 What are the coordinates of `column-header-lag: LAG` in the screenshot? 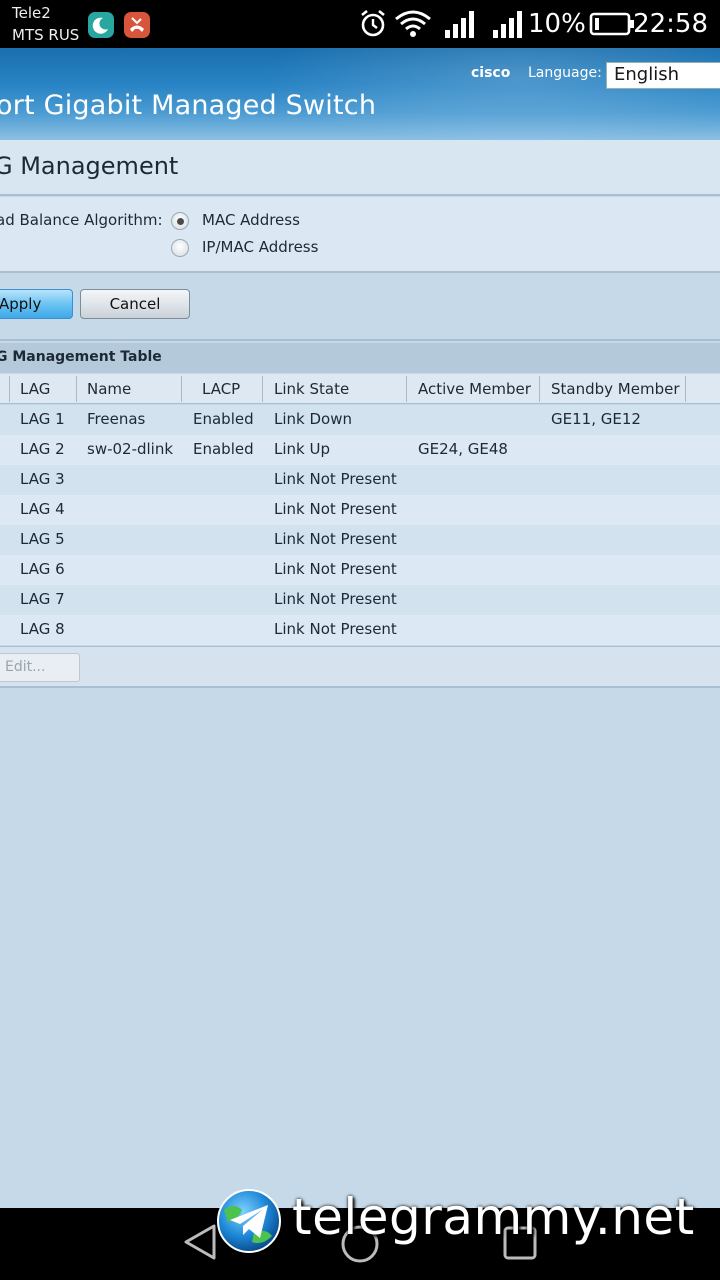 It's located at (35, 389).